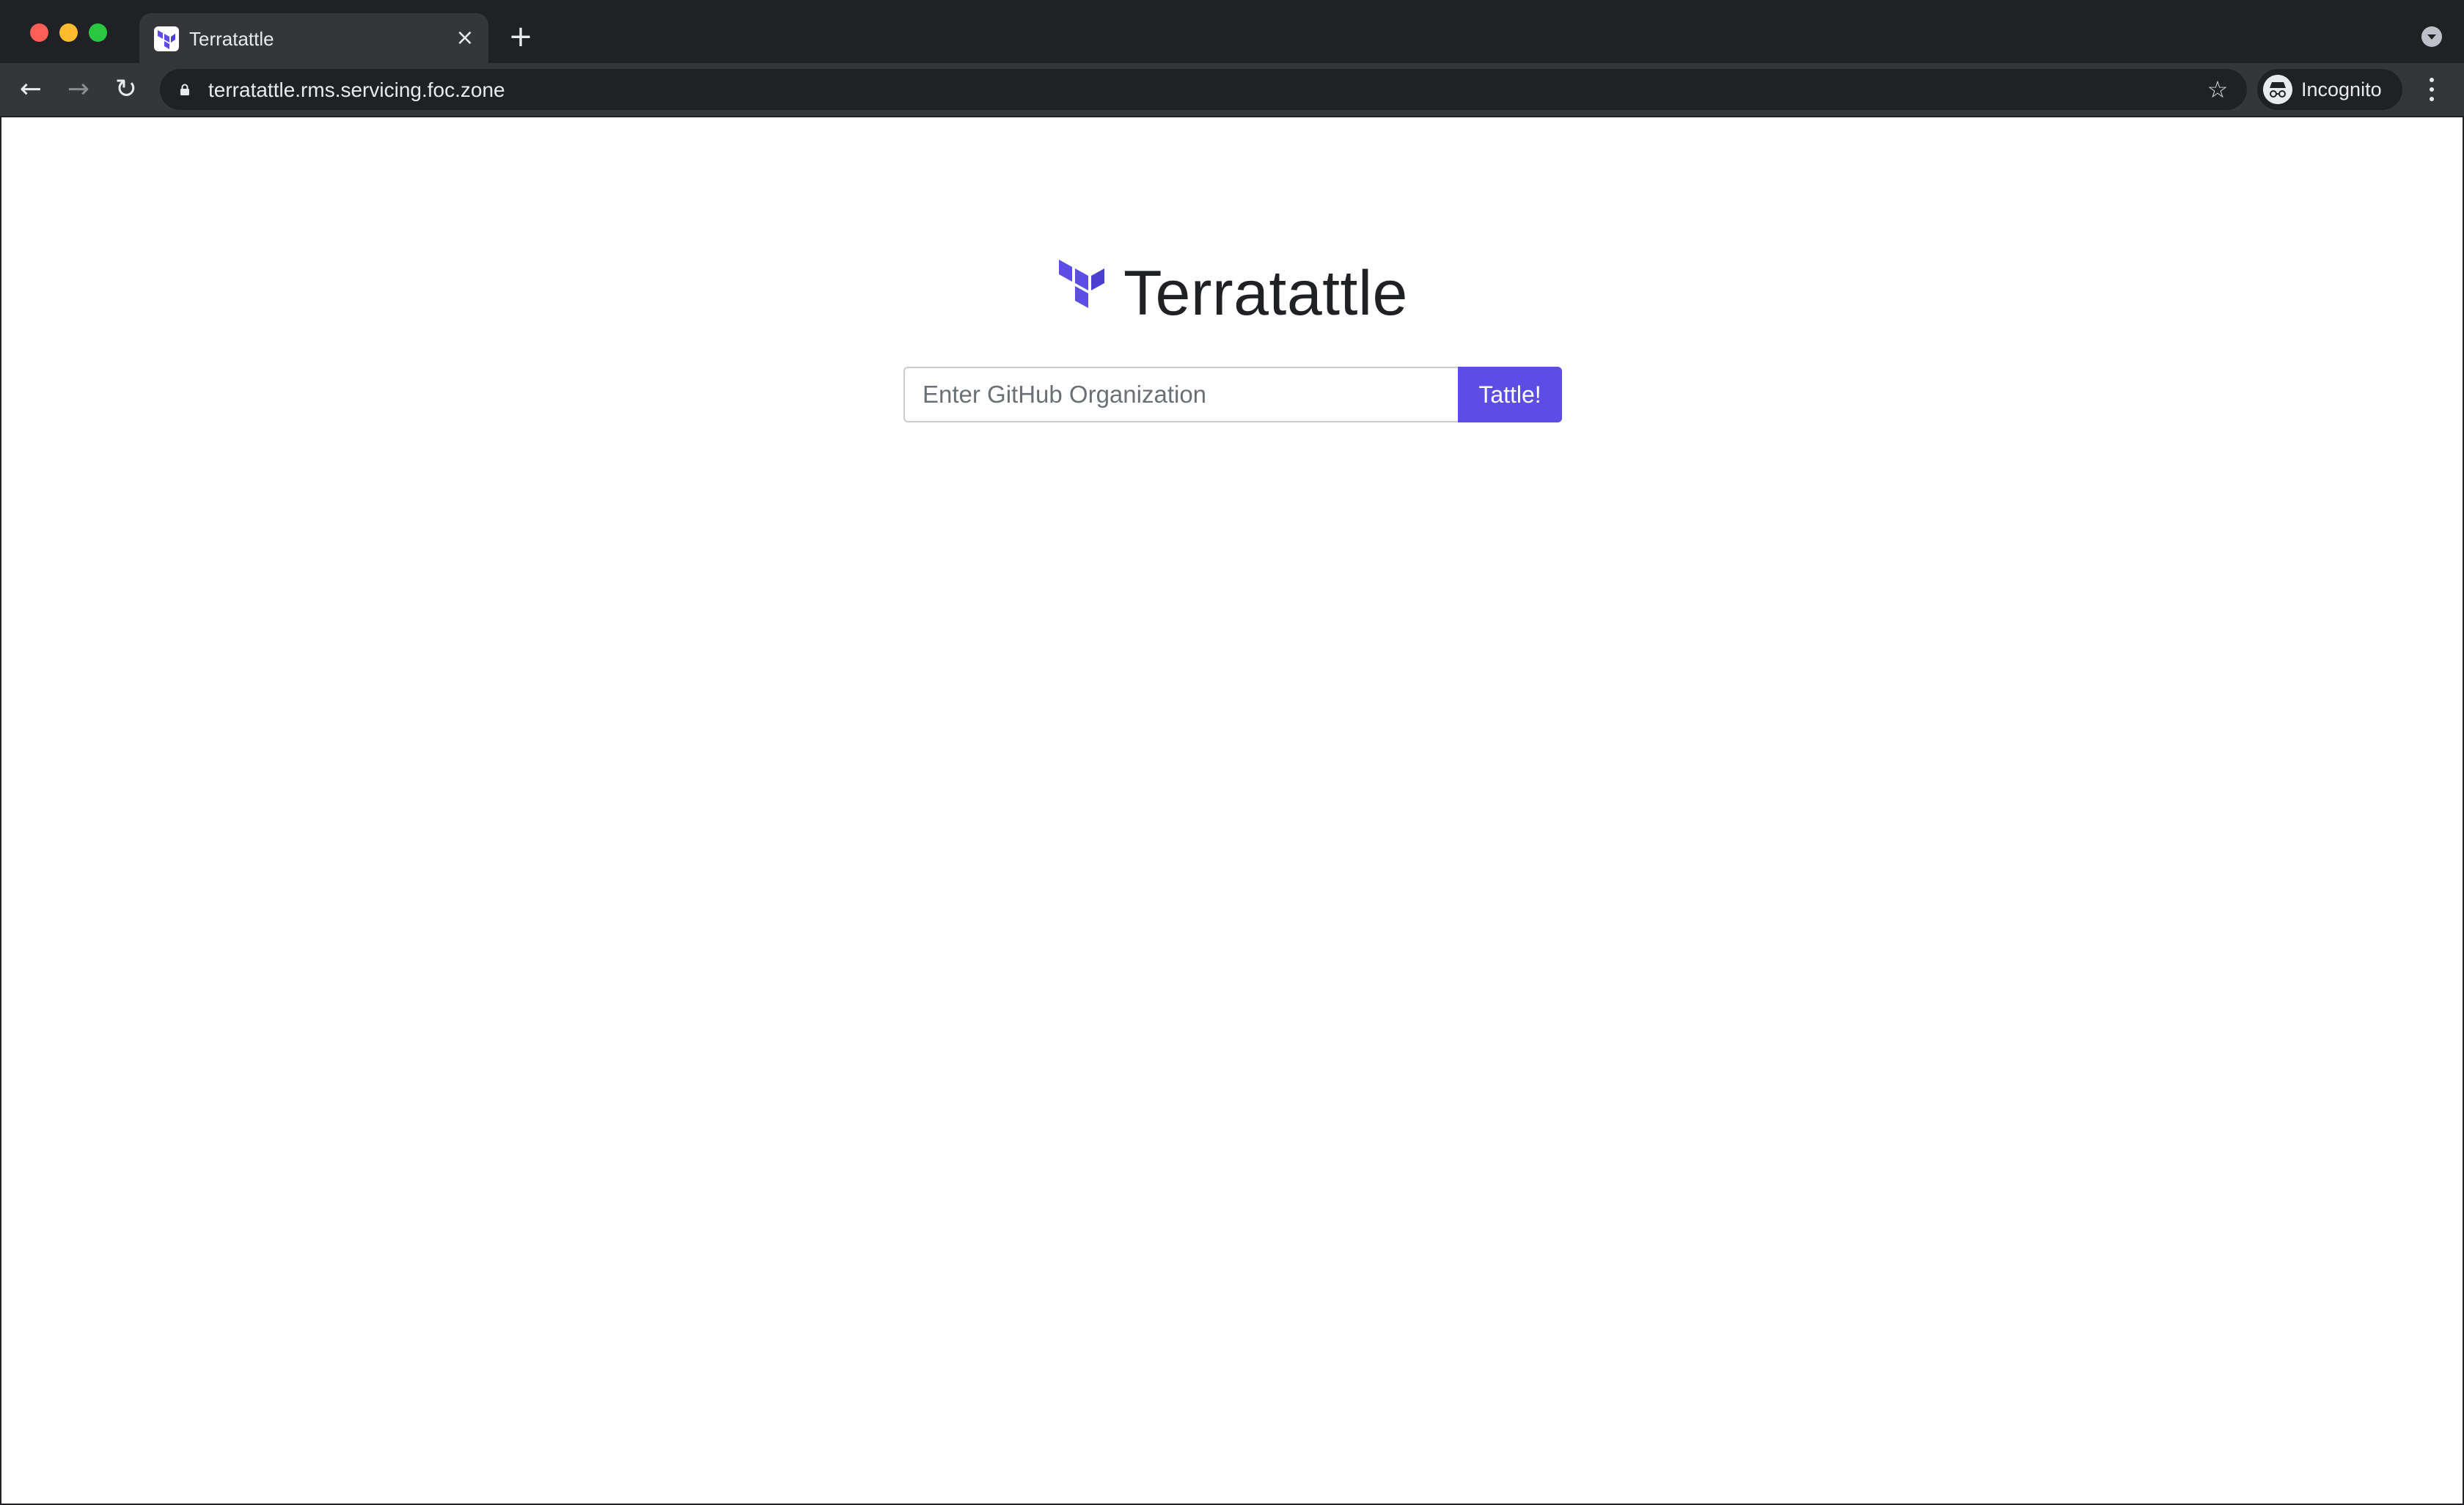 Image resolution: width=2464 pixels, height=1505 pixels. What do you see at coordinates (520, 36) in the screenshot?
I see `new-tab-button: +` at bounding box center [520, 36].